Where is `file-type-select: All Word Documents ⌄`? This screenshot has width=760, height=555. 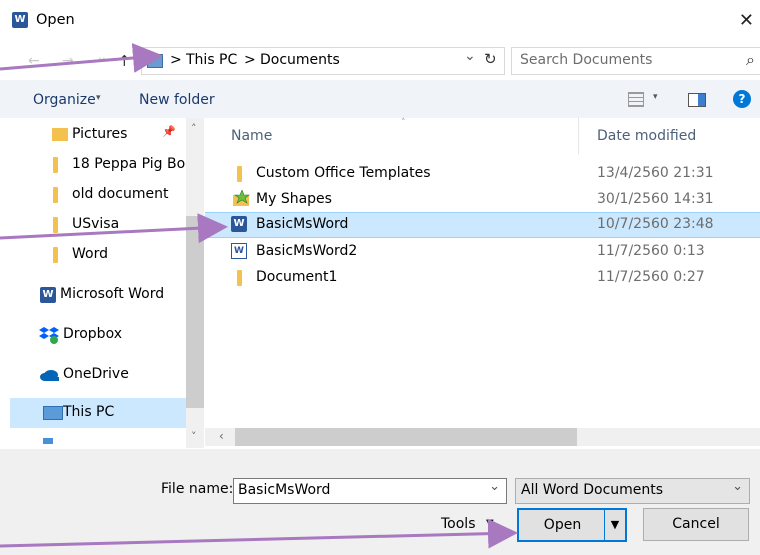
file-type-select: All Word Documents ⌄ is located at coordinates (632, 491).